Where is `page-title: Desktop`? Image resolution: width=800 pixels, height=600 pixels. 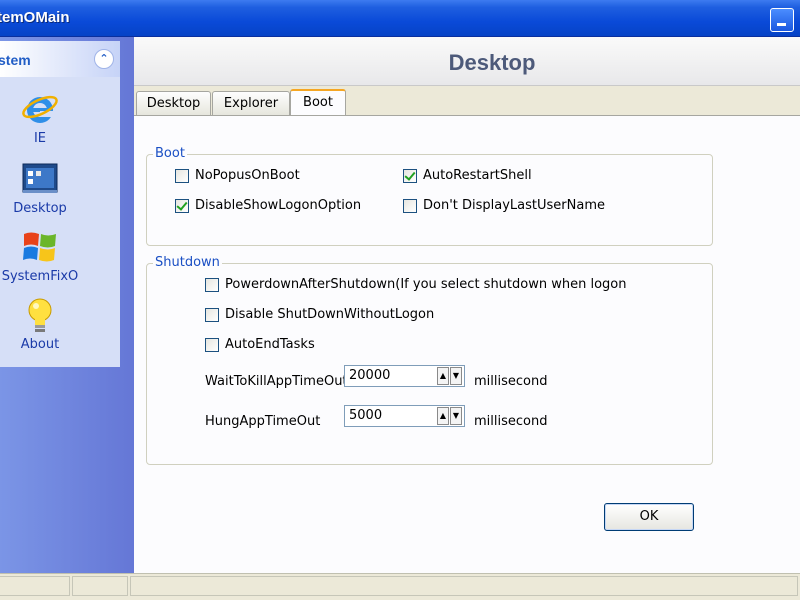
page-title: Desktop is located at coordinates (492, 62).